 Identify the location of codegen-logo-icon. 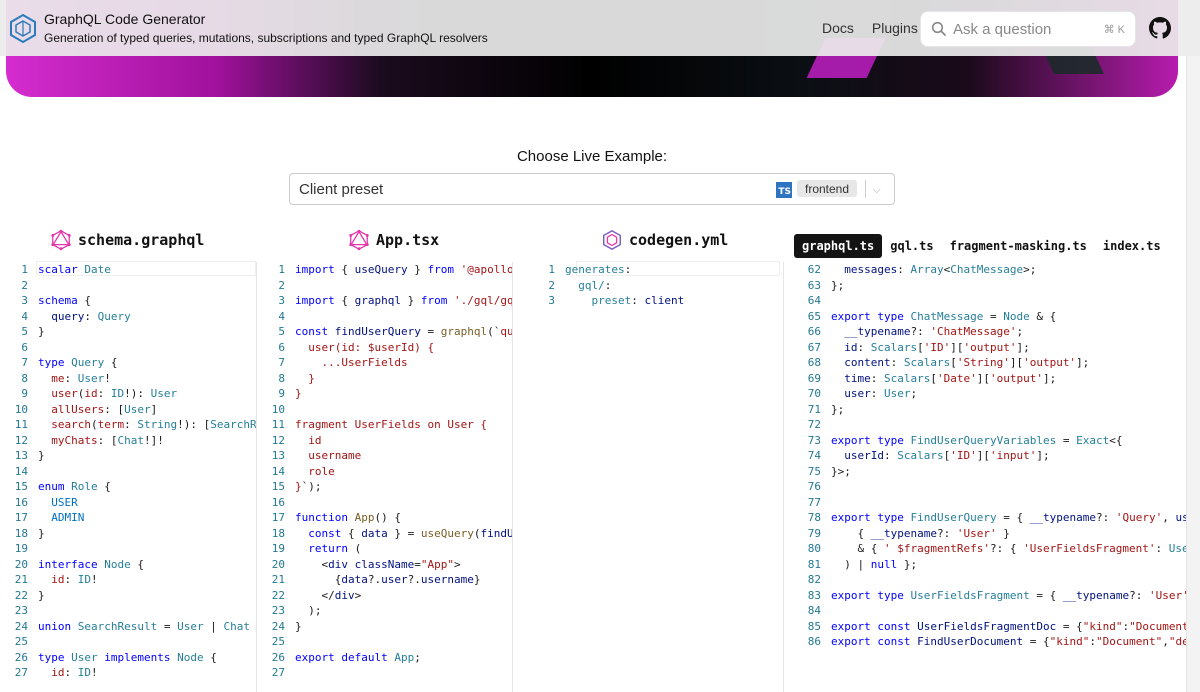
(23, 28).